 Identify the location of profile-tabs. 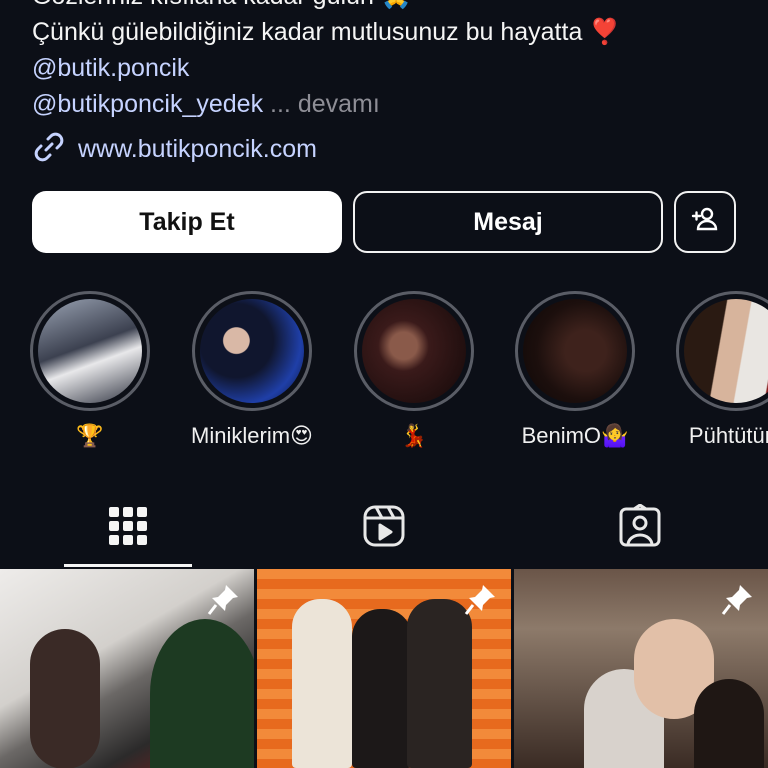
(384, 528).